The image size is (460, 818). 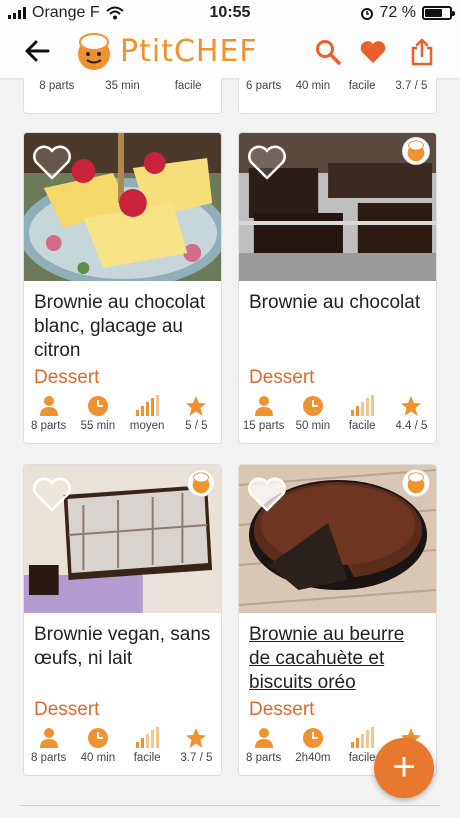 I want to click on recipe-card-partial: 8 parts 35 min facile, so click(x=122, y=96).